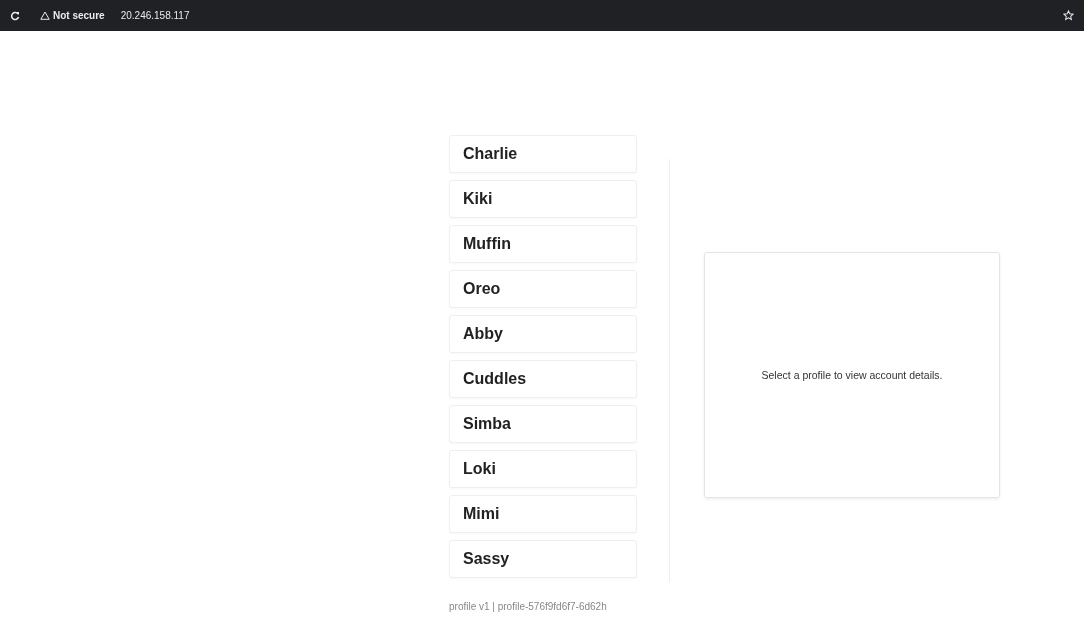 The image size is (1084, 620). What do you see at coordinates (45, 15) in the screenshot?
I see `warning-icon` at bounding box center [45, 15].